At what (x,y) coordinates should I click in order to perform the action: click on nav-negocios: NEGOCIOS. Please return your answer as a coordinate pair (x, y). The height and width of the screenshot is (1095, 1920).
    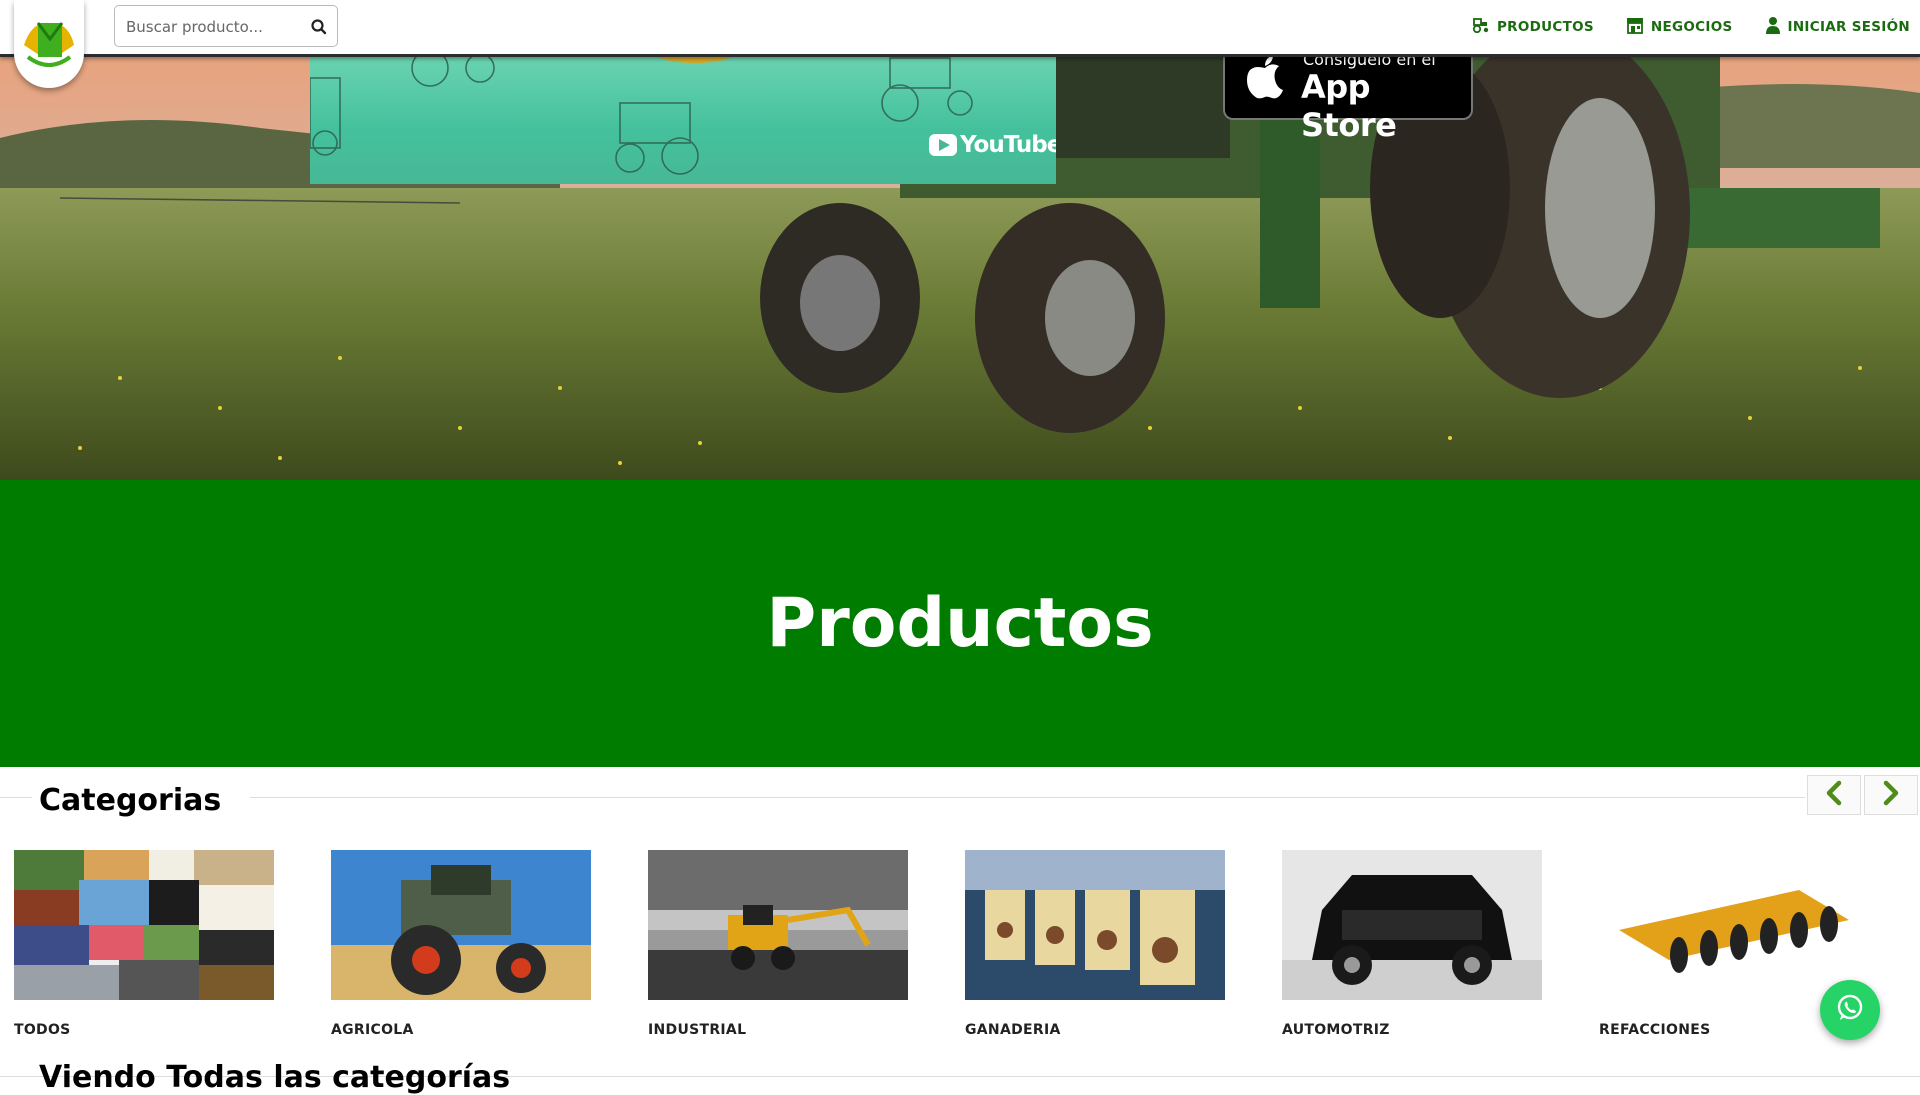
    Looking at the image, I should click on (1679, 27).